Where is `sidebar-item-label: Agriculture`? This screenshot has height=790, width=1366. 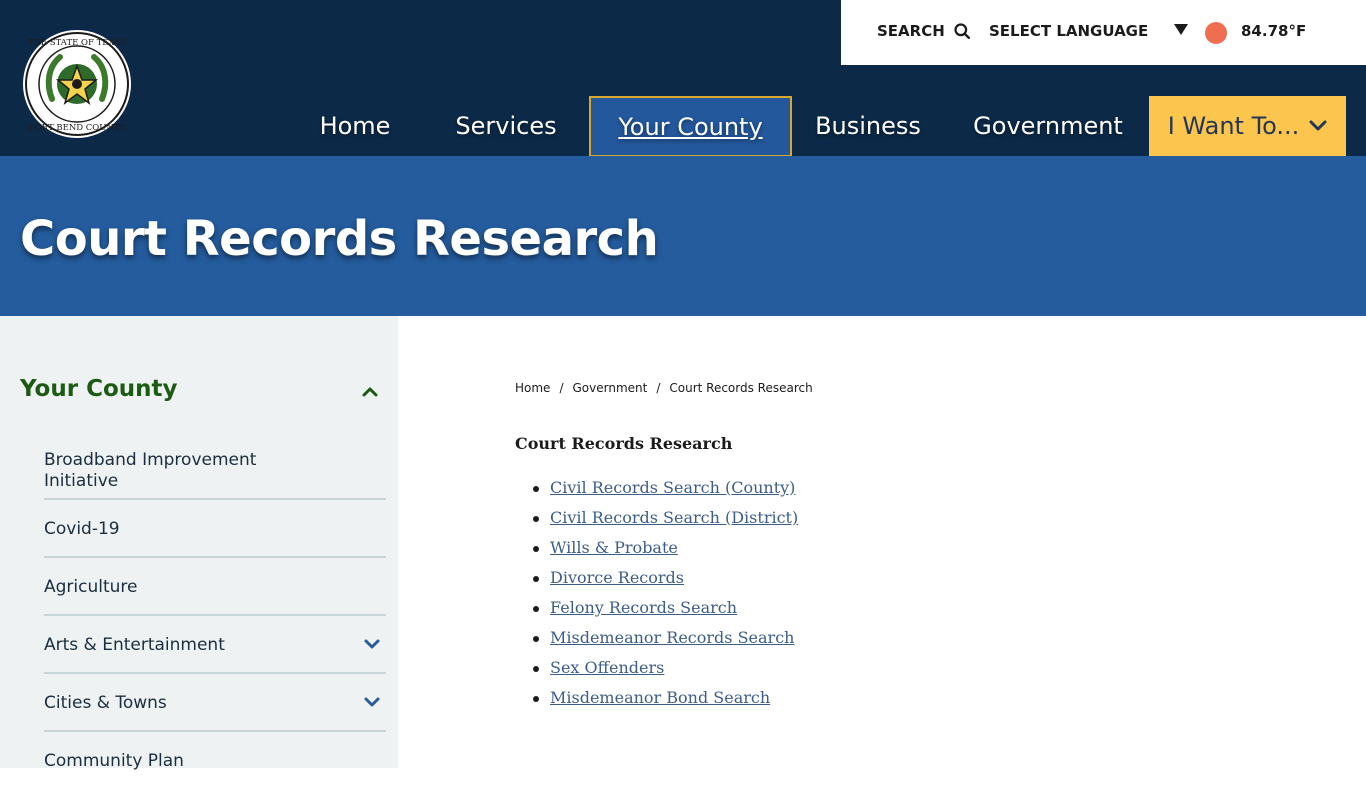
sidebar-item-label: Agriculture is located at coordinates (91, 587).